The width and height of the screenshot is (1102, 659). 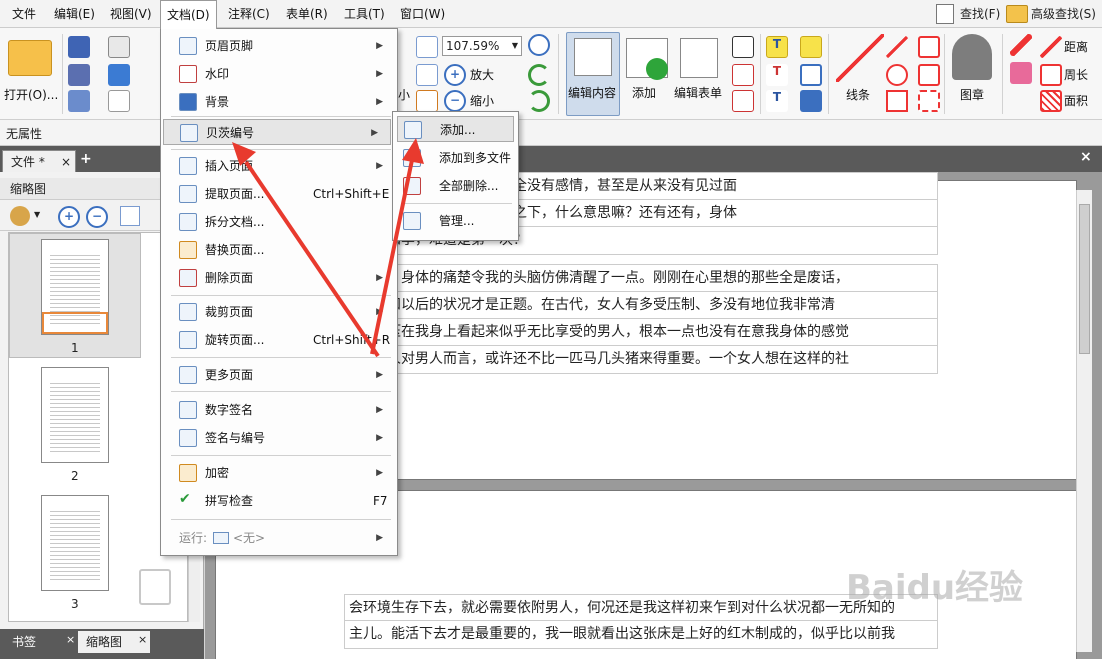 I want to click on scrollbar-thumb, so click(x=1084, y=279).